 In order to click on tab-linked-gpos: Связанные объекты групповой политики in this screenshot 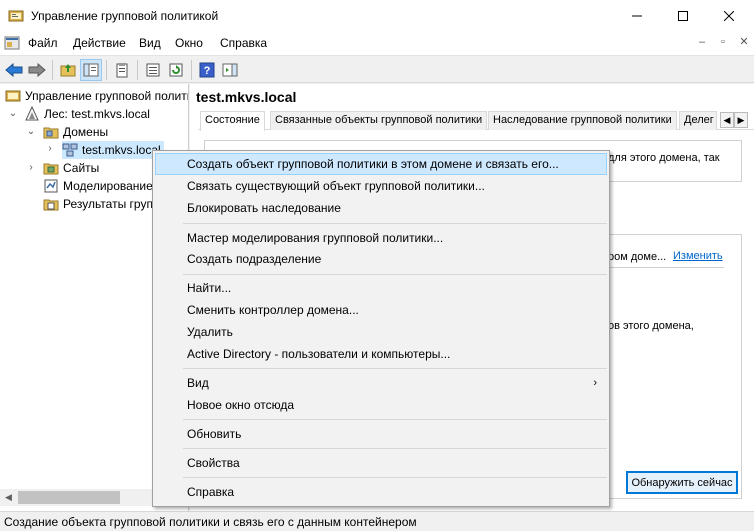, I will do `click(379, 120)`.